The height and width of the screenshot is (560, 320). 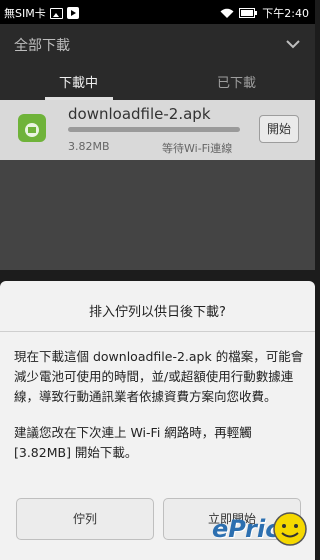 I want to click on download-item: downloadfile-2.apk 3.82MB 等待Wi-Fi連線 開始, so click(x=157, y=130).